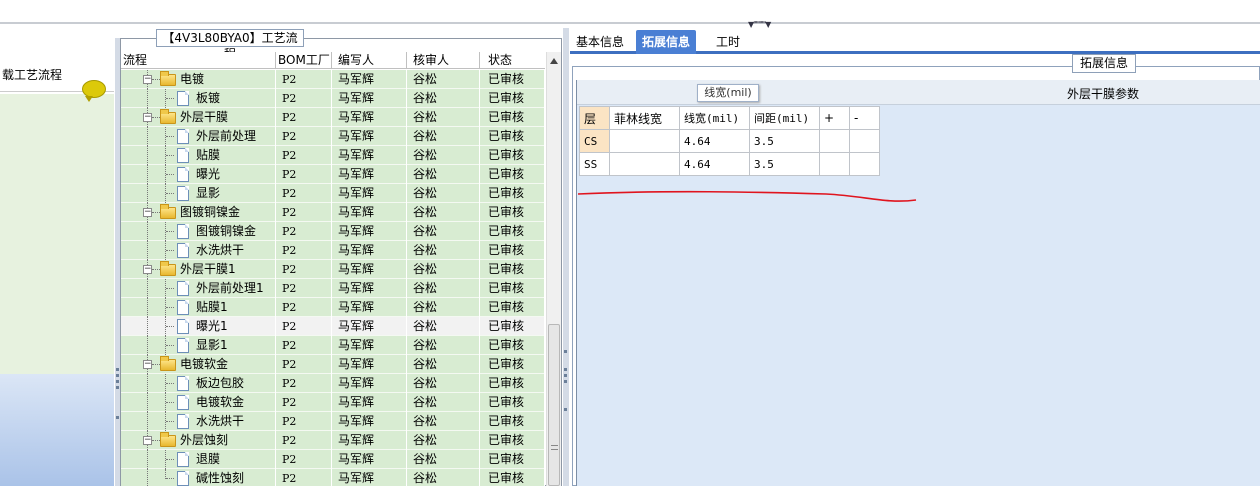  Describe the element at coordinates (198, 98) in the screenshot. I see `tree-node: 板镀` at that location.